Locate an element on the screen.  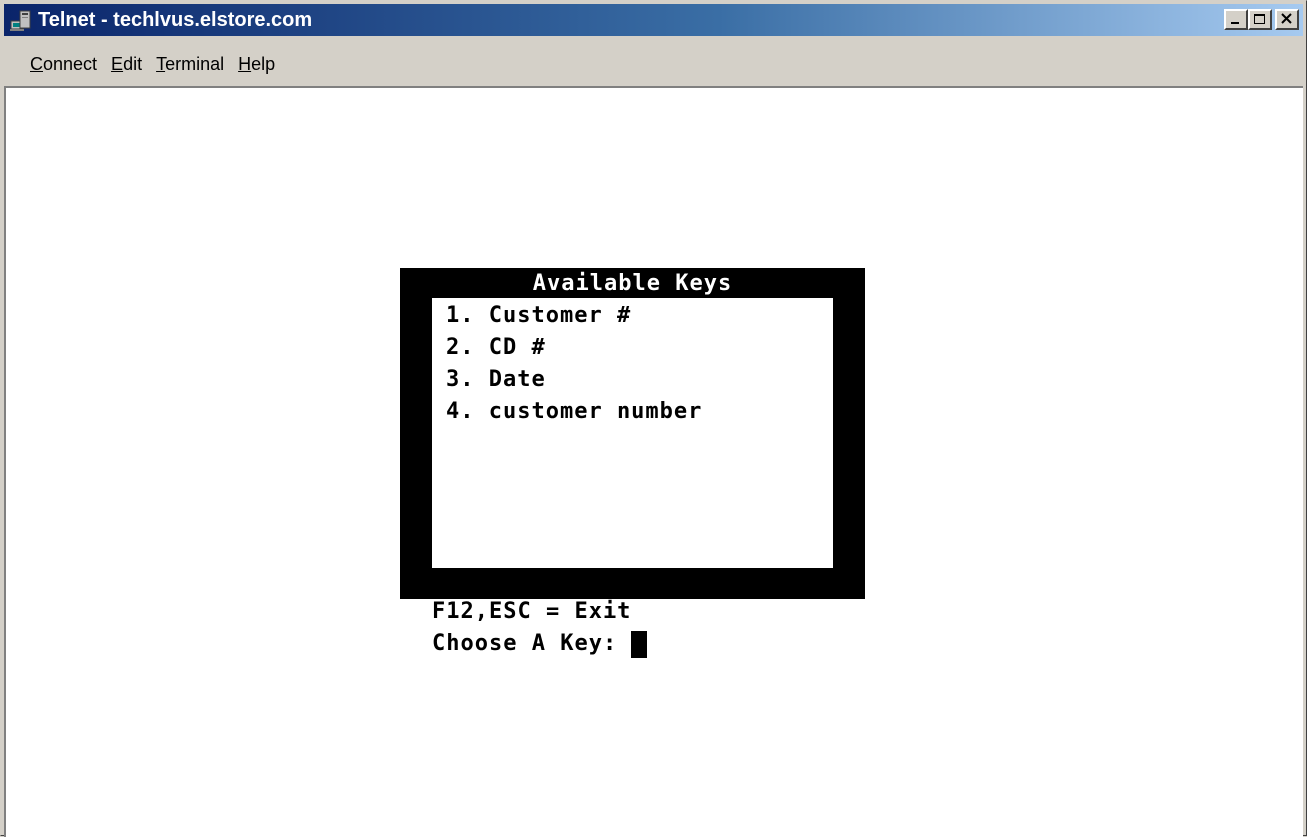
minimize-button is located at coordinates (1236, 19).